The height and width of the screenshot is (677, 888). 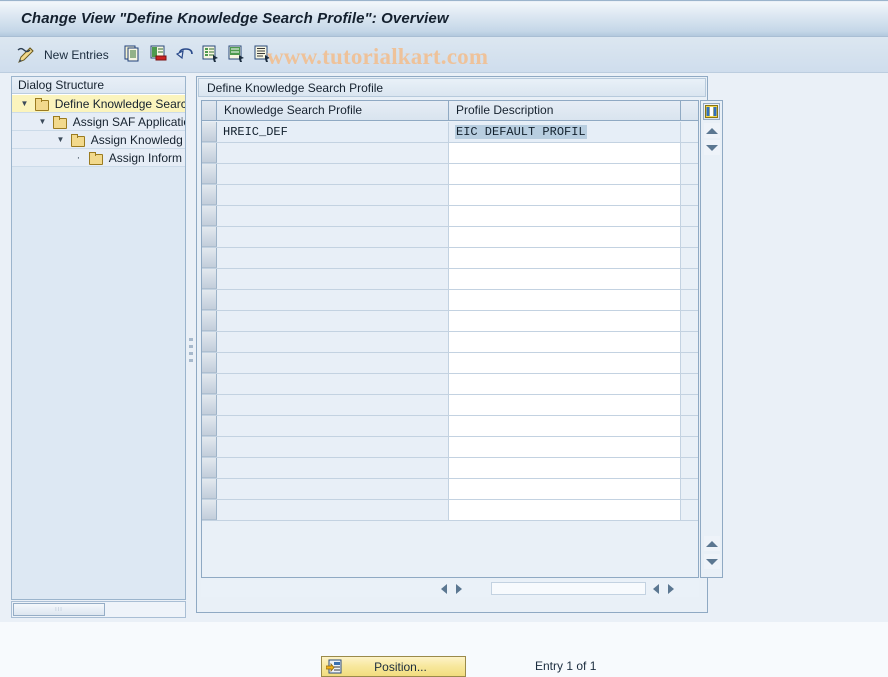 What do you see at coordinates (565, 110) in the screenshot?
I see `column-header-profile-description: Profile Description` at bounding box center [565, 110].